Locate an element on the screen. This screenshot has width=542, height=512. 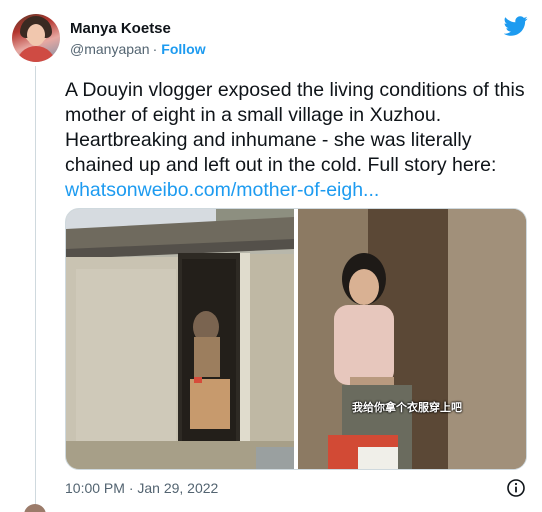
author-name: Manya Koetse is located at coordinates (120, 28).